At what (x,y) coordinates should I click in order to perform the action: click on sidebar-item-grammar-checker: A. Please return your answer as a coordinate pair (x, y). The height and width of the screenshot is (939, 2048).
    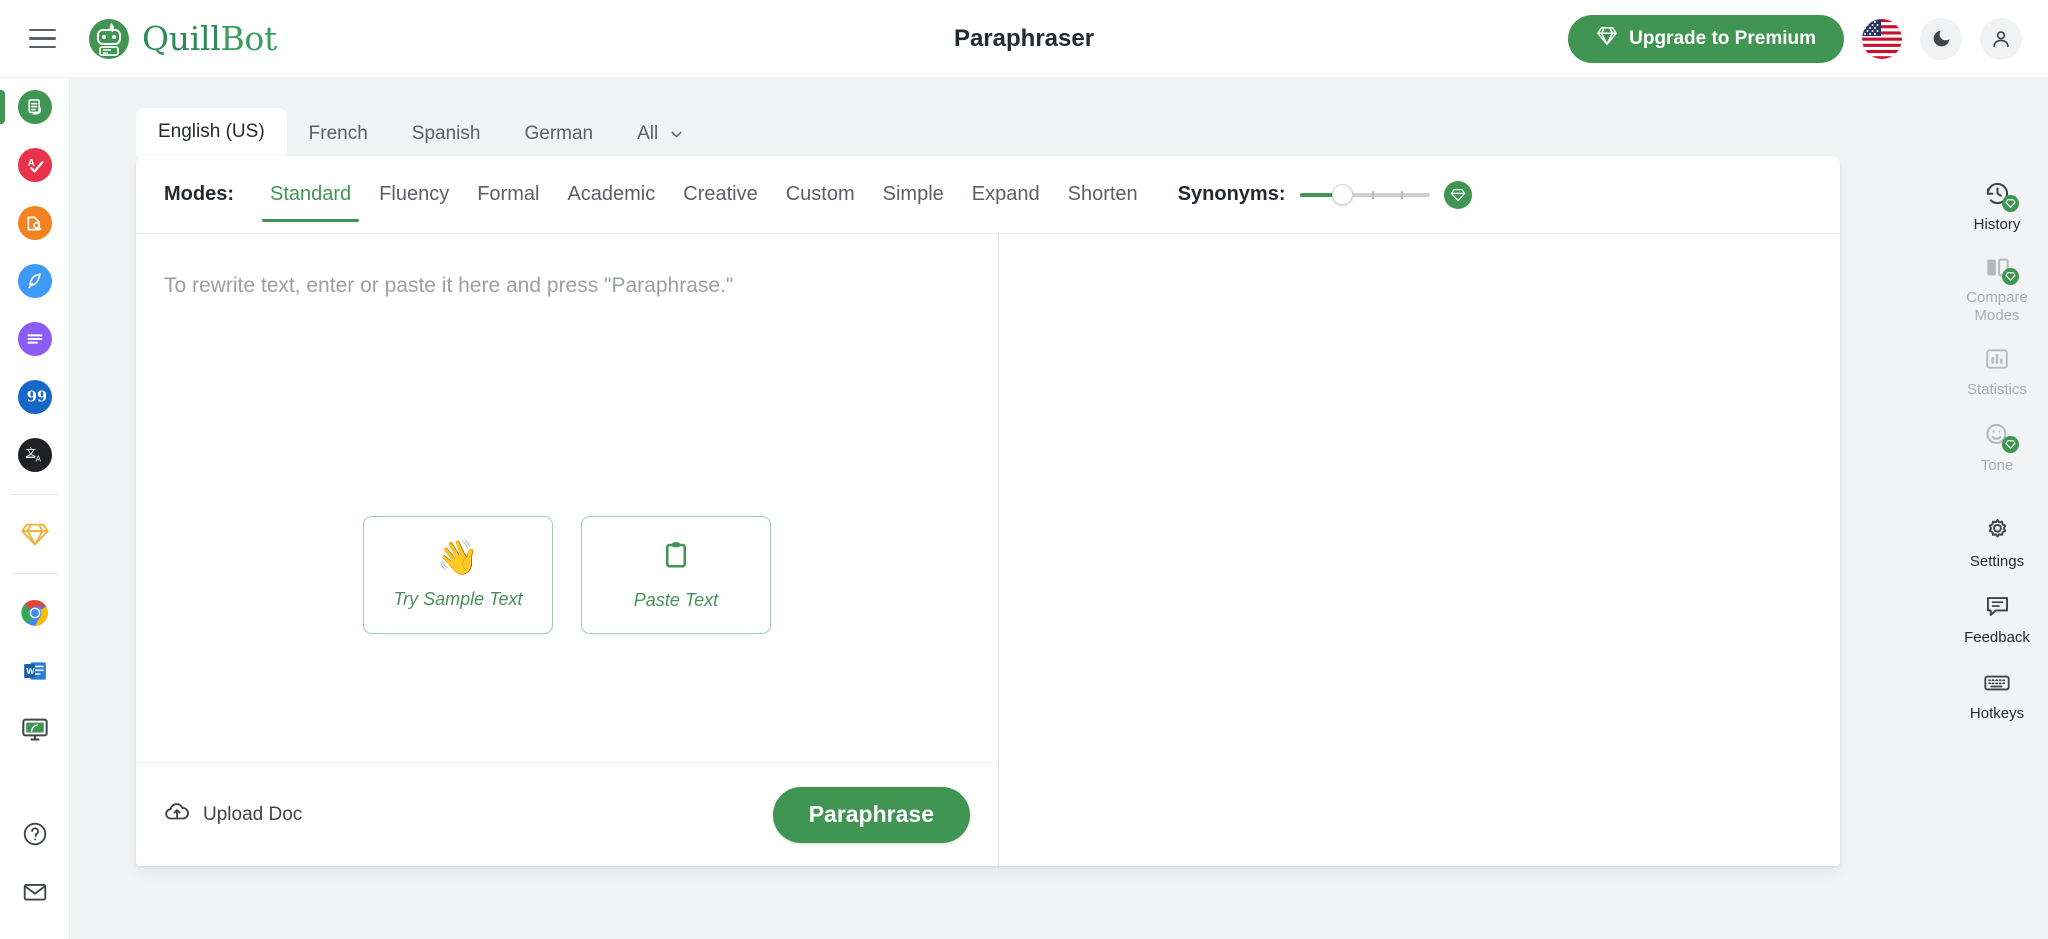
    Looking at the image, I should click on (35, 165).